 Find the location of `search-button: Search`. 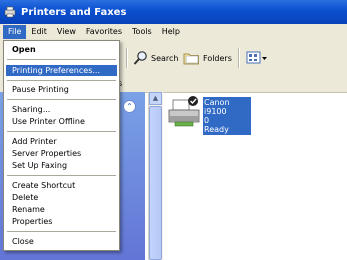

search-button: Search is located at coordinates (155, 58).